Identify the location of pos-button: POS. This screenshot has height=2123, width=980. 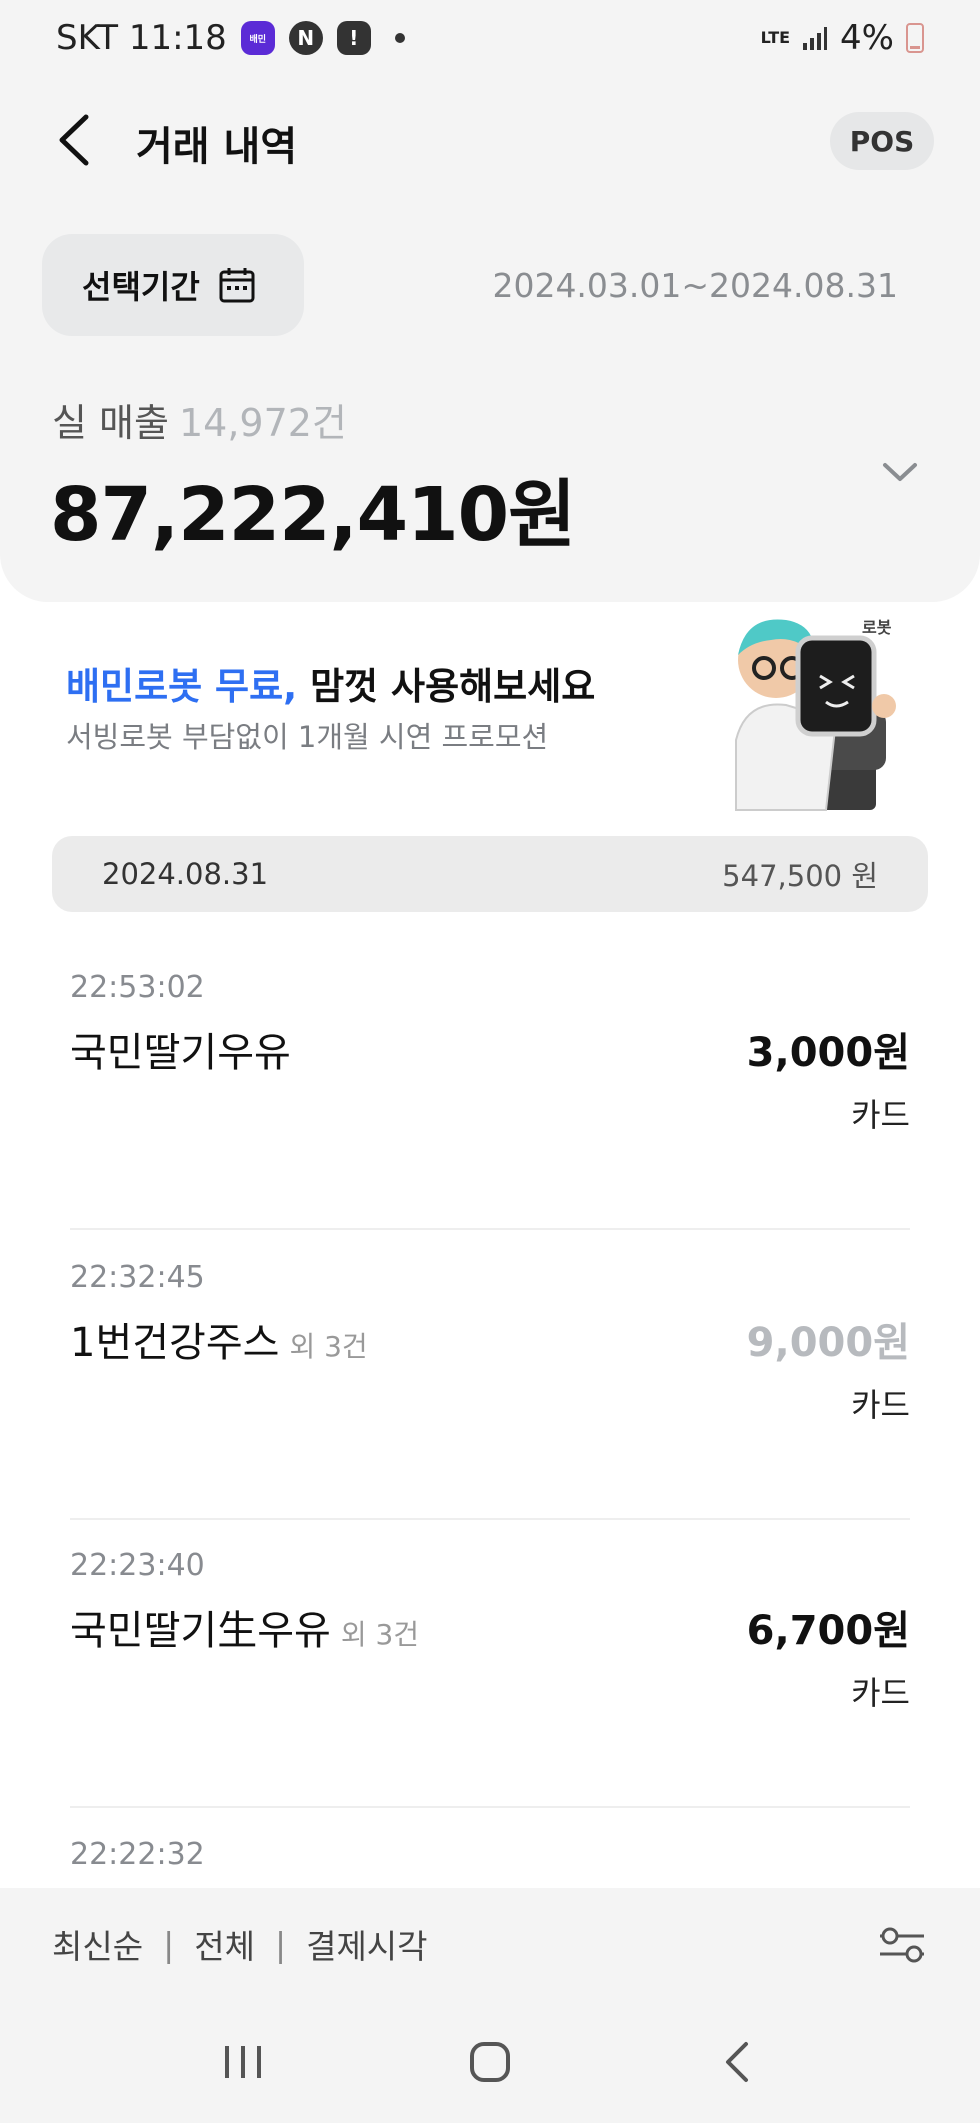
(882, 141).